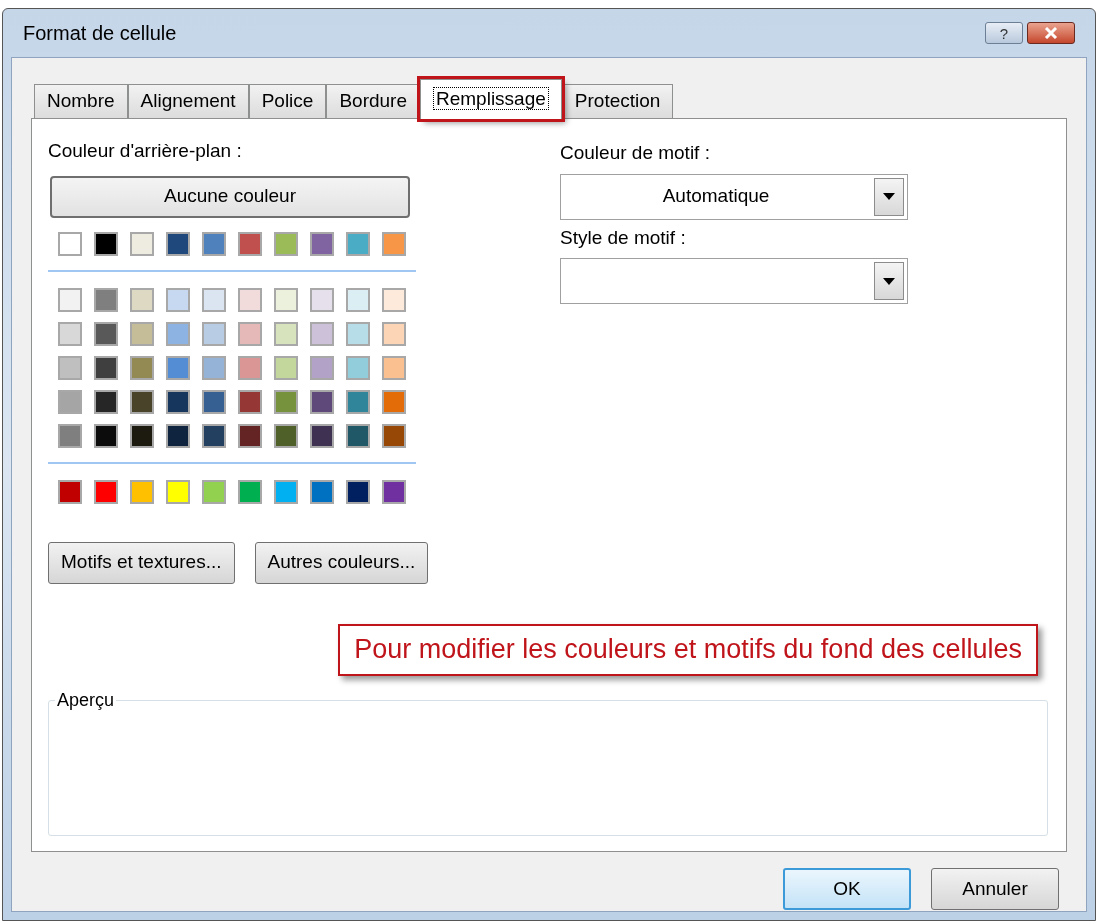 The height and width of the screenshot is (923, 1096). Describe the element at coordinates (373, 101) in the screenshot. I see `tab: Bordure` at that location.